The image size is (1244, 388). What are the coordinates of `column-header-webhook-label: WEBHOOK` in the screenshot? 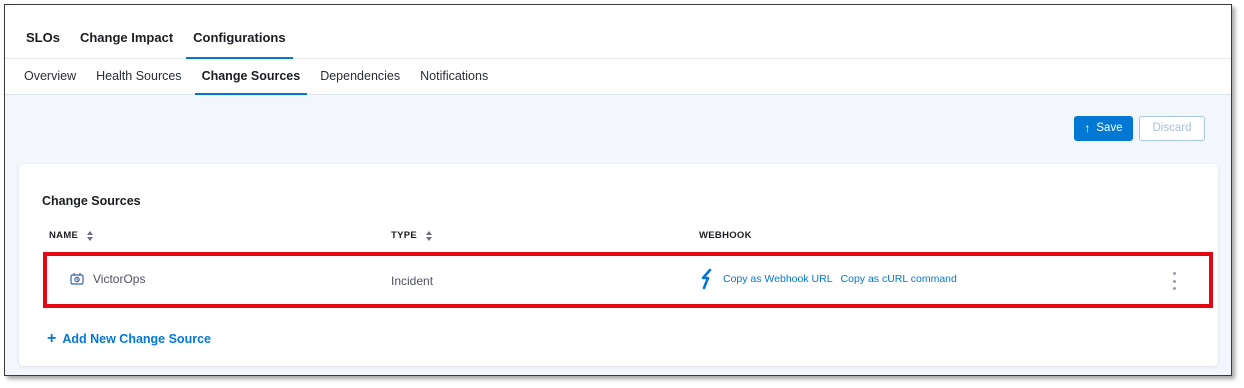 It's located at (725, 235).